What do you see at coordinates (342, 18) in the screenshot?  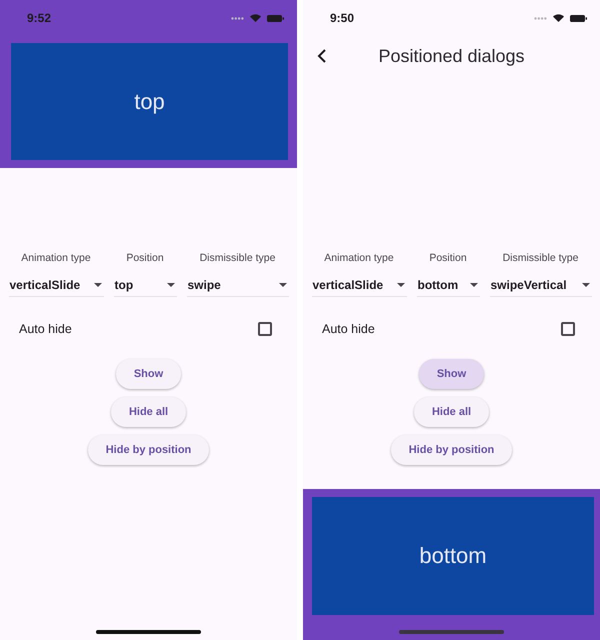 I see `status-time: 9:50` at bounding box center [342, 18].